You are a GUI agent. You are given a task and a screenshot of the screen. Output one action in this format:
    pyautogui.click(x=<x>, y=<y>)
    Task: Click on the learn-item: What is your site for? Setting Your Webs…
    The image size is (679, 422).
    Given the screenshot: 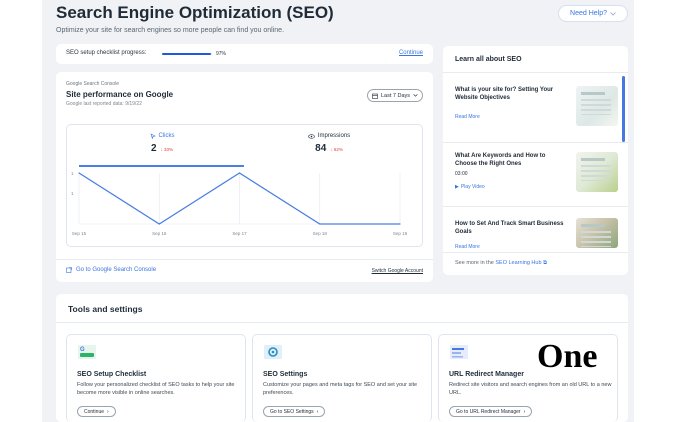 What is the action you would take?
    pyautogui.click(x=540, y=116)
    